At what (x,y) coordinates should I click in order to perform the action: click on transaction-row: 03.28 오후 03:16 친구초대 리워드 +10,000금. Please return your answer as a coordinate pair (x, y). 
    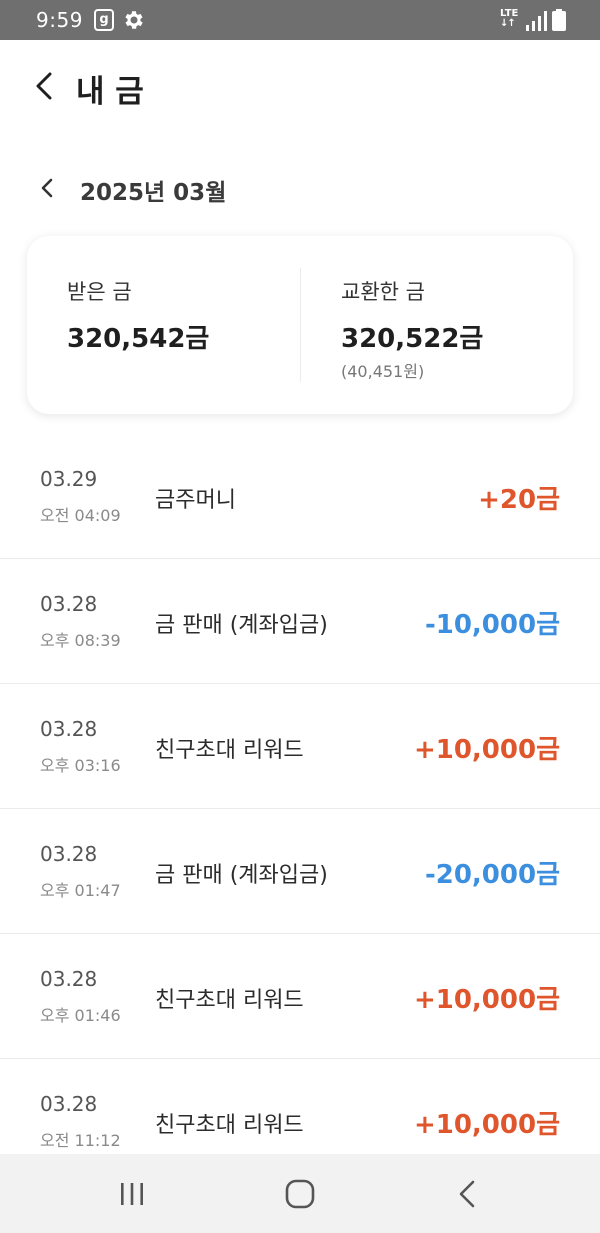
    Looking at the image, I should click on (300, 746).